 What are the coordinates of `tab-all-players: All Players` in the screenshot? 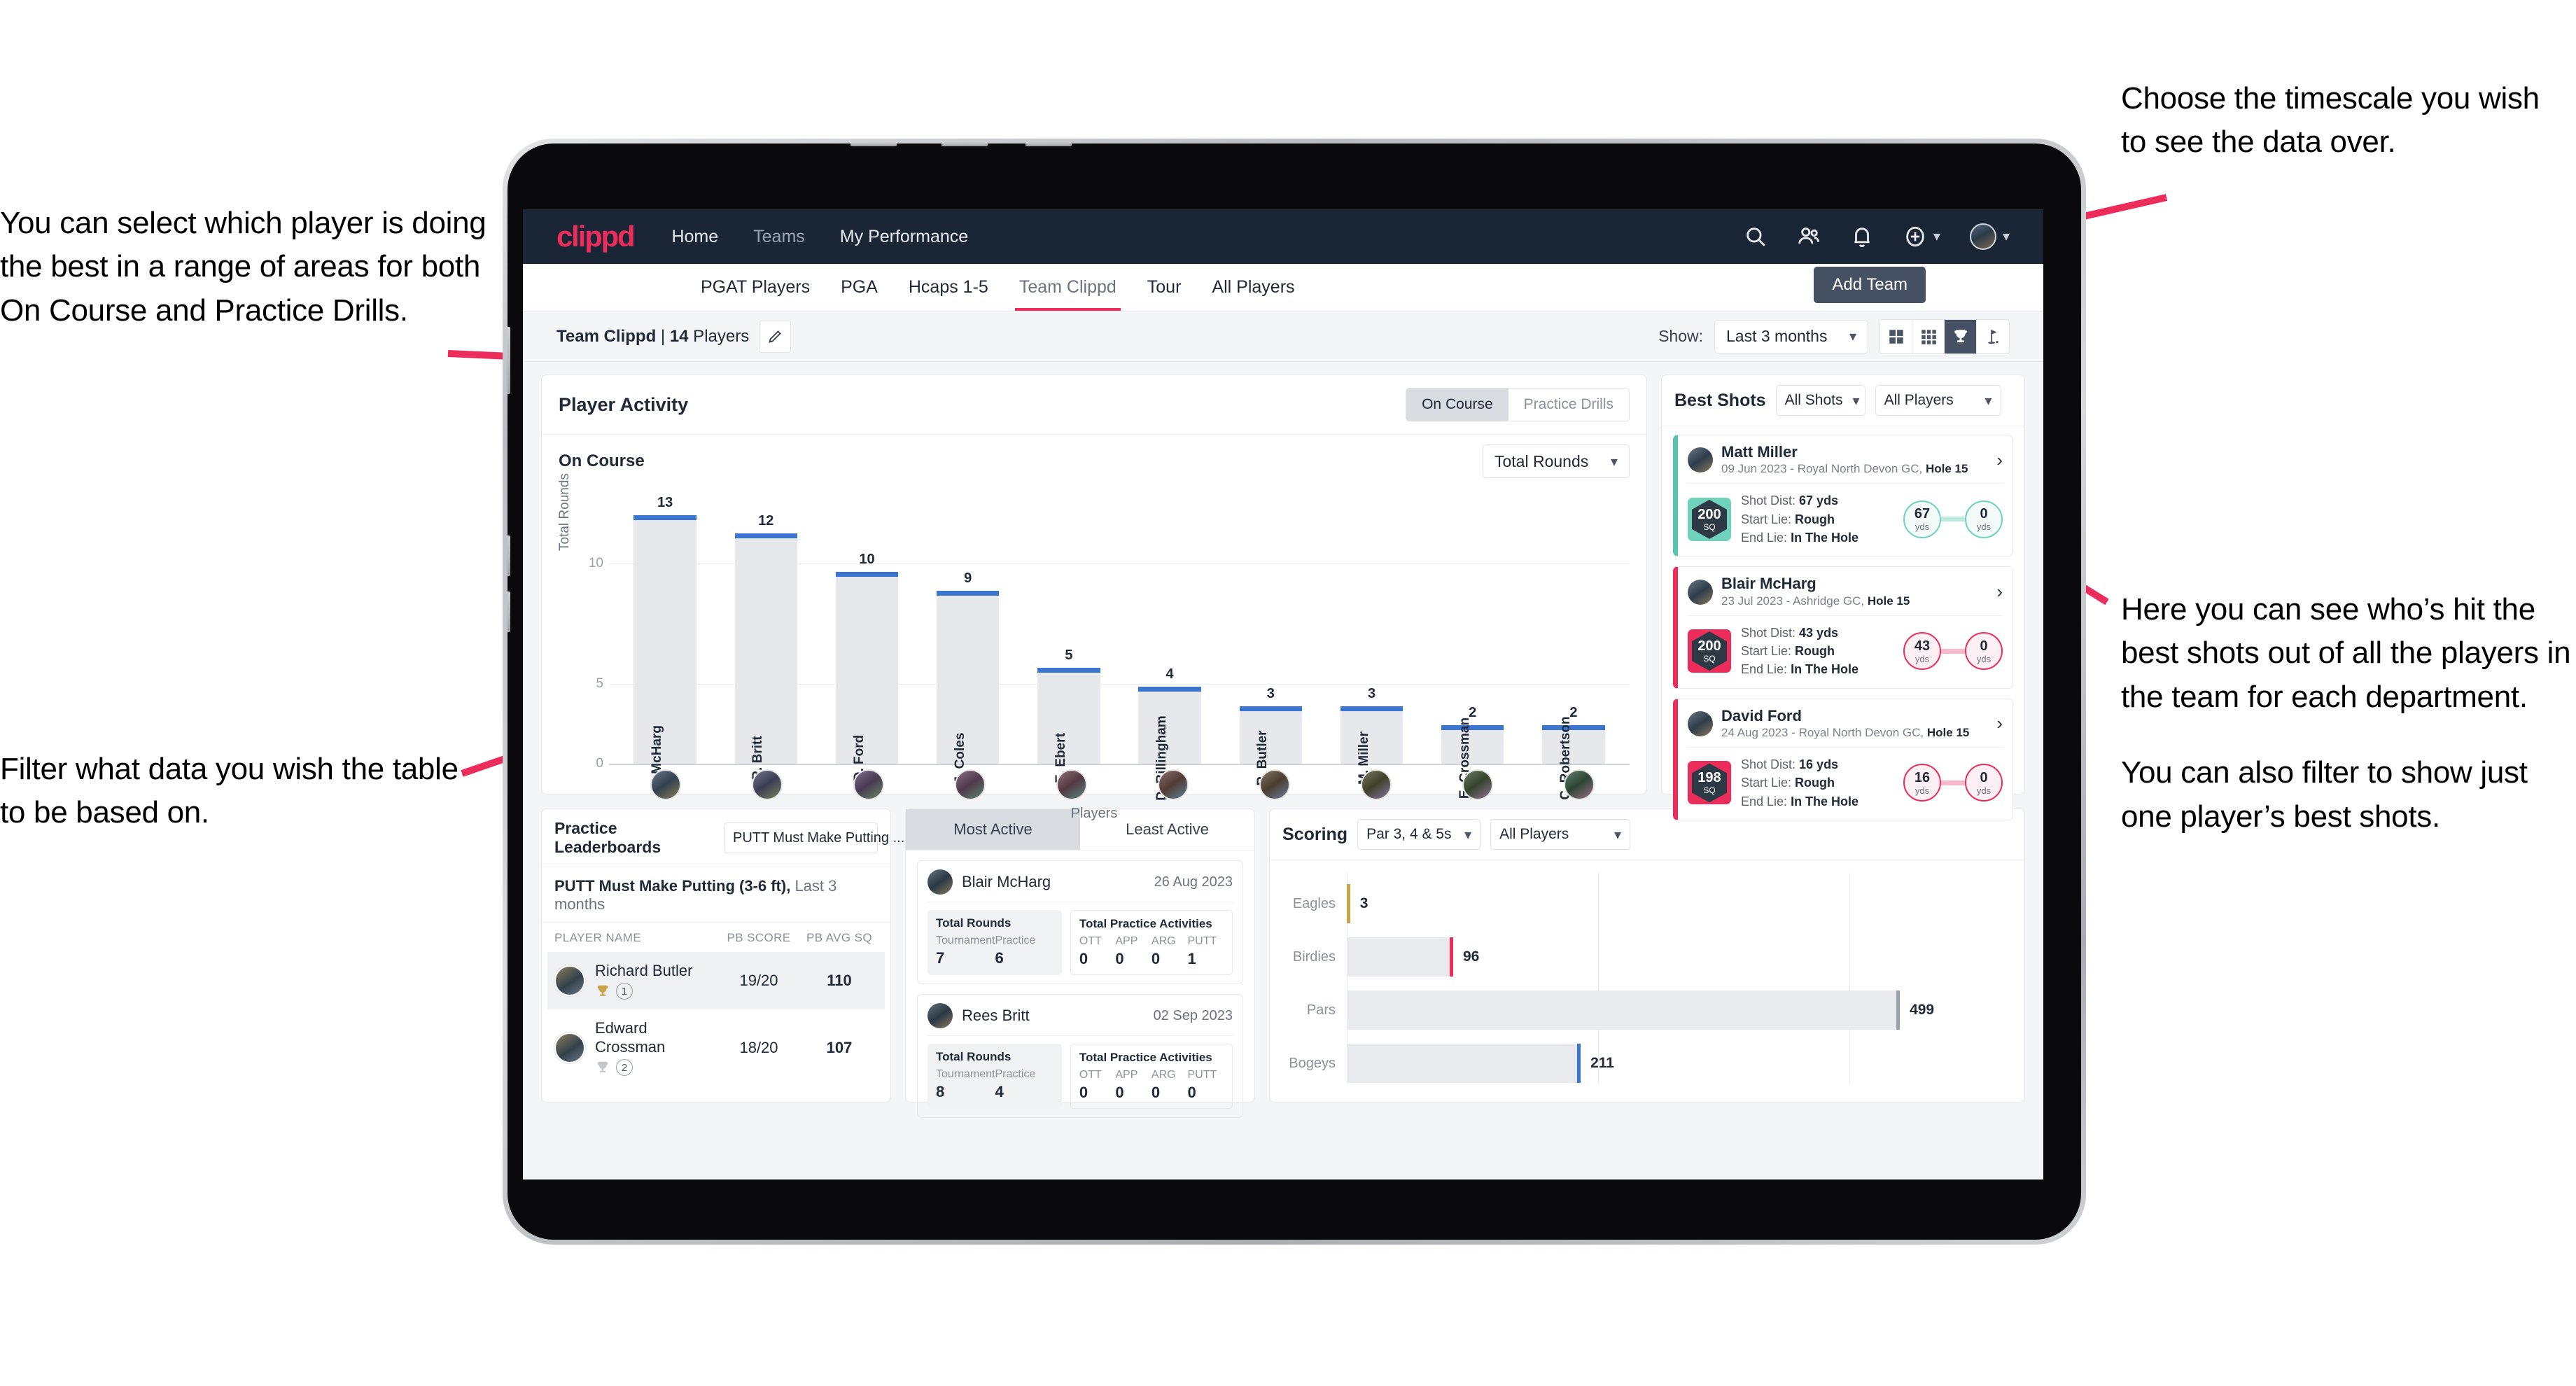 It's located at (1253, 287).